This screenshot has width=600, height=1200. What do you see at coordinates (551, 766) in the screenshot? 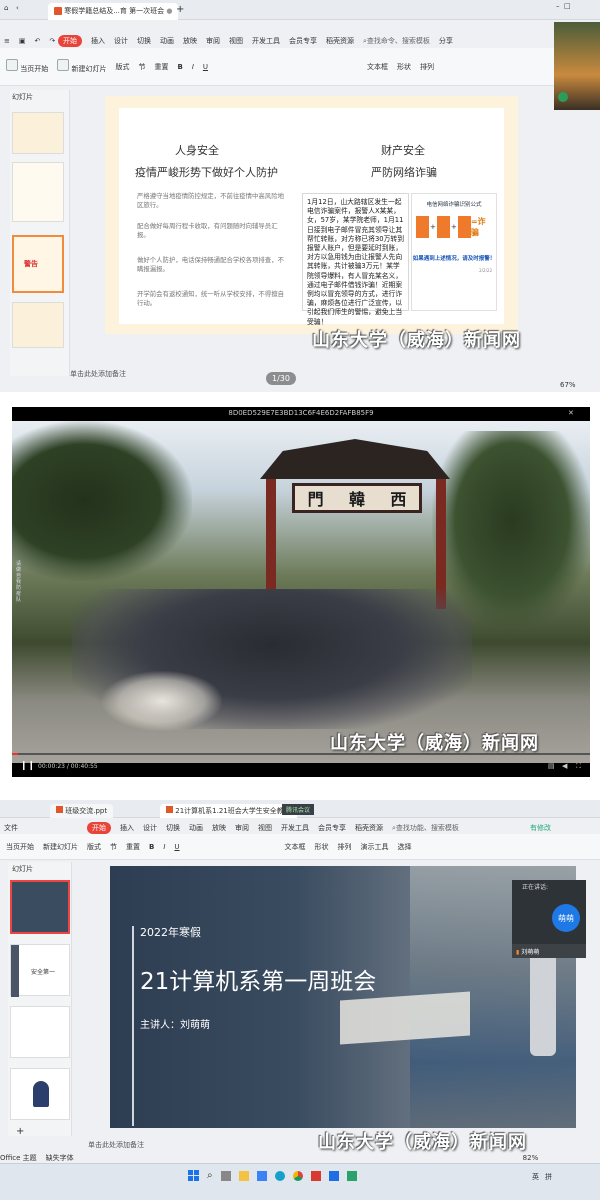
I see `subtitle-icon: ▤` at bounding box center [551, 766].